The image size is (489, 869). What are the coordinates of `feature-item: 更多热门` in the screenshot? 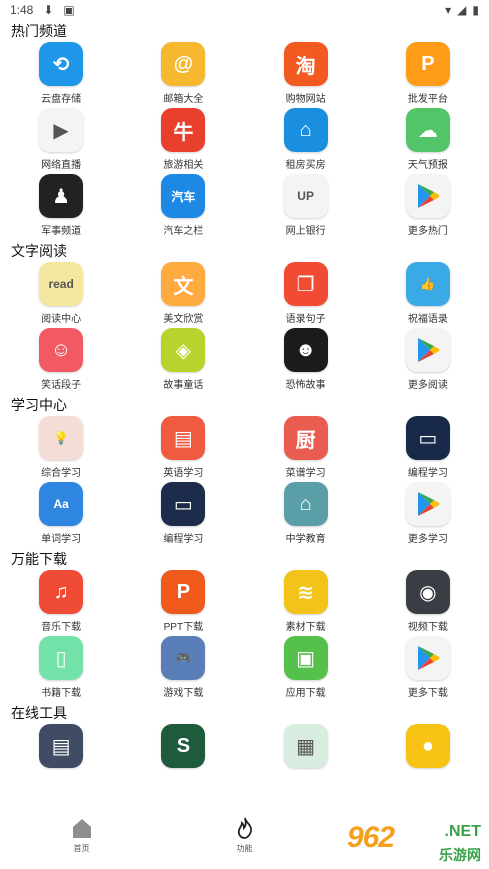 It's located at (428, 207).